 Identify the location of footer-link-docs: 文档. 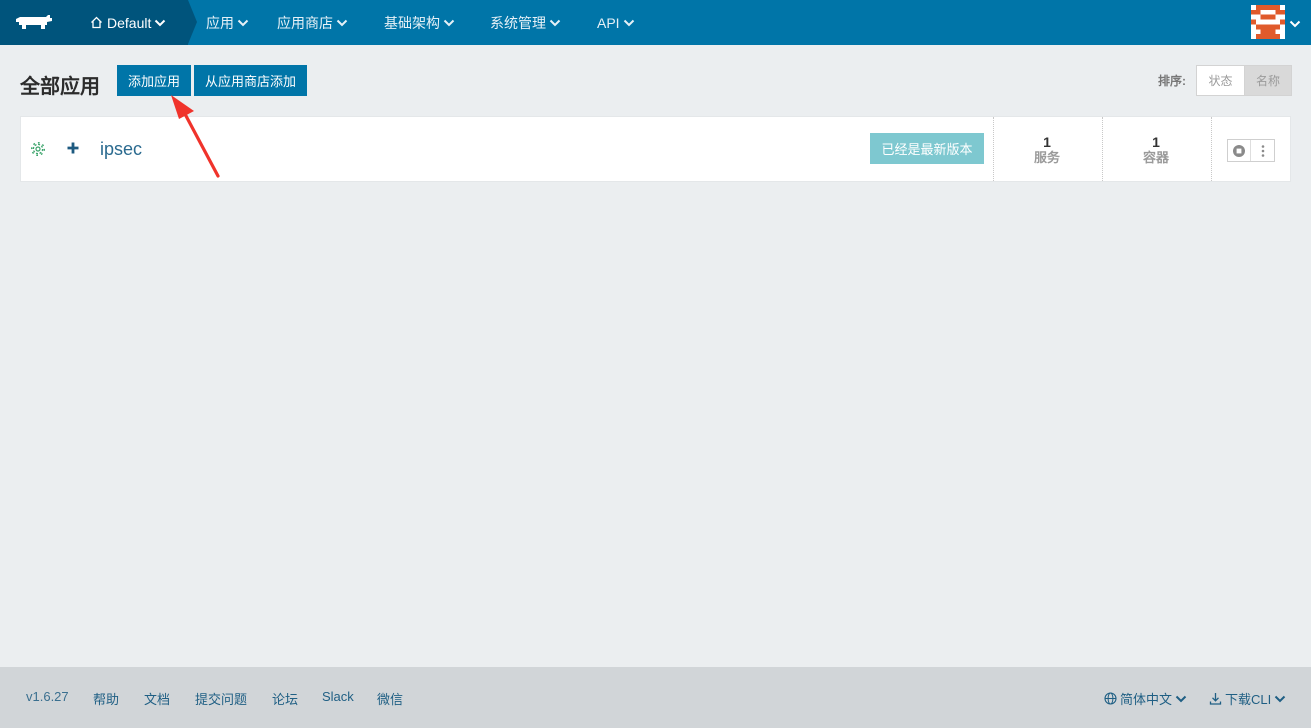
(157, 698).